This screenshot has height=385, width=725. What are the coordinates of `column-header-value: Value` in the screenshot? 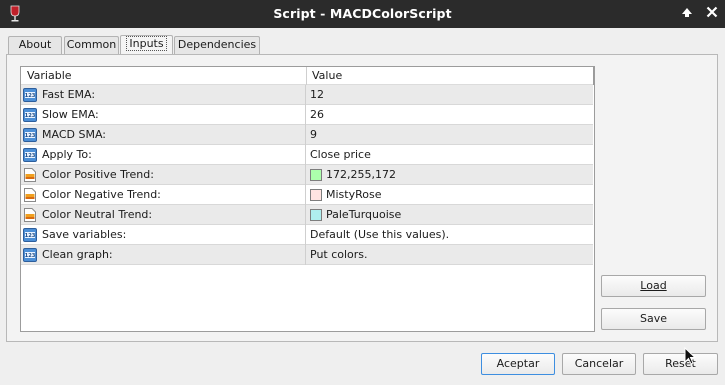 It's located at (327, 75).